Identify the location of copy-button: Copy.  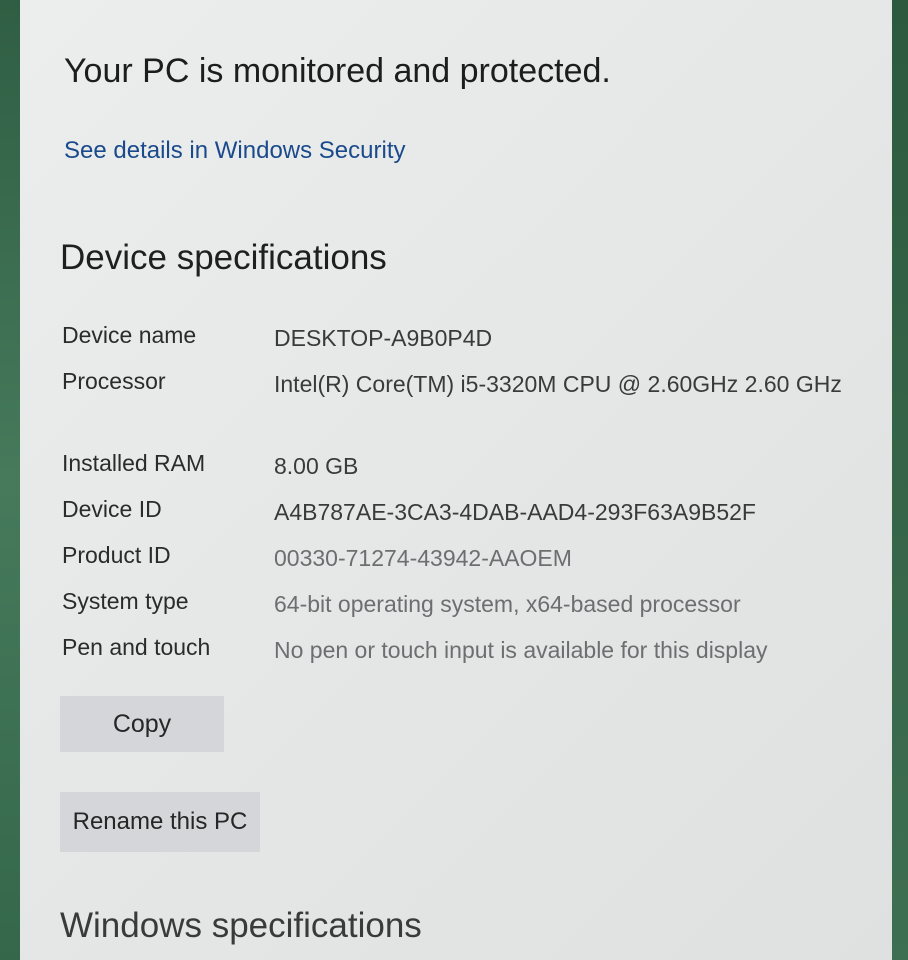
(142, 724).